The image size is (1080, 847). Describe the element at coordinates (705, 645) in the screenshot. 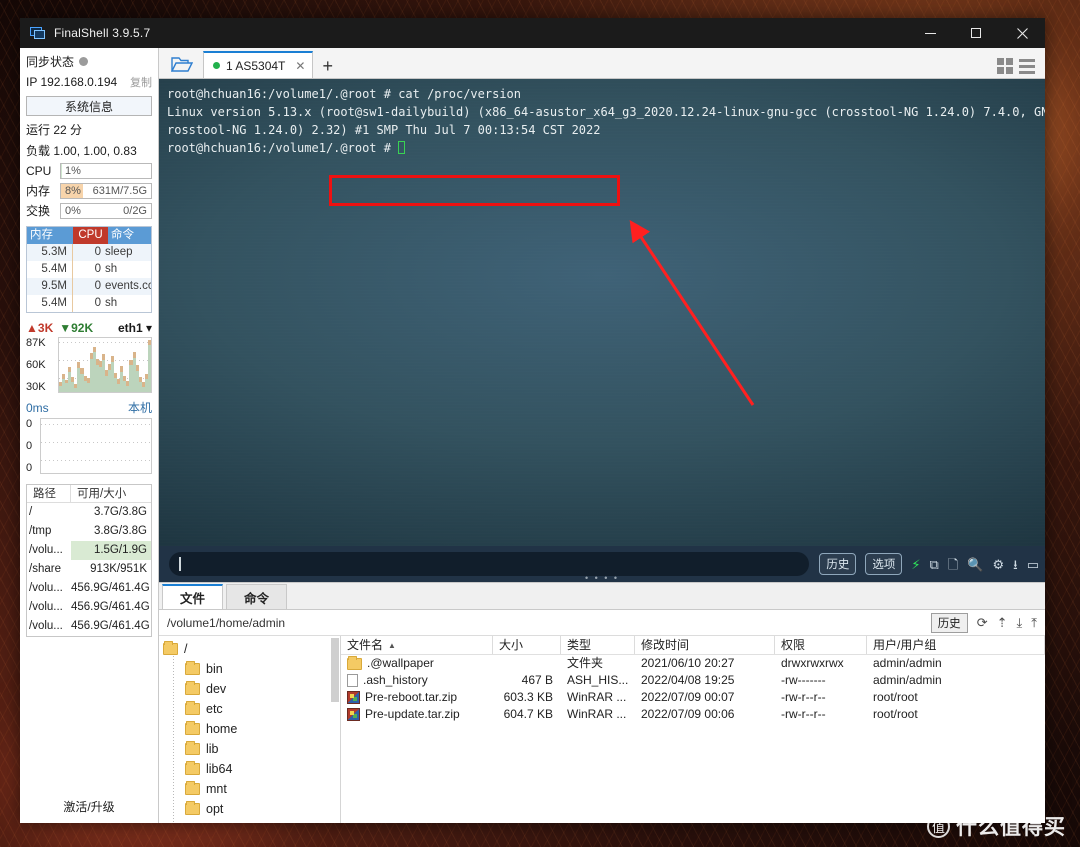

I see `col-header-mtime: 修改时间` at that location.